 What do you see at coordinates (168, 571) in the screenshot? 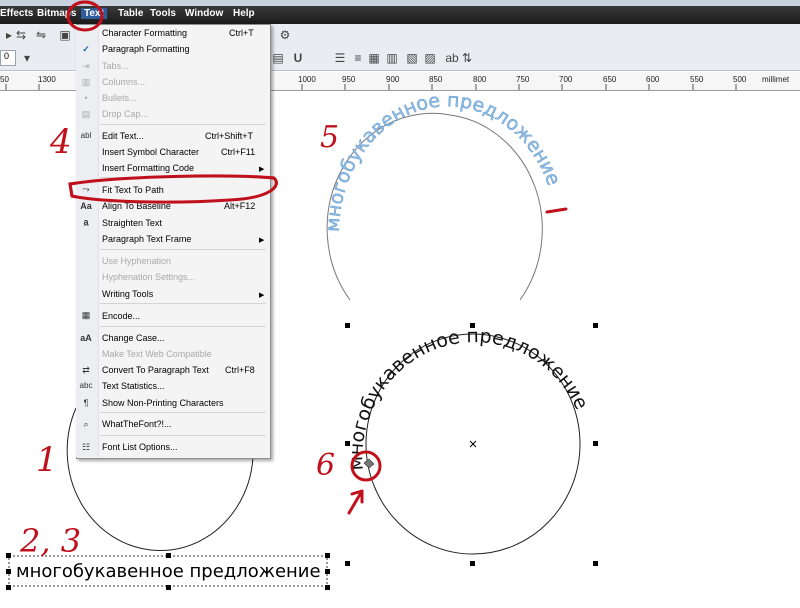
I see `sample-text: многобукавенное предложение` at bounding box center [168, 571].